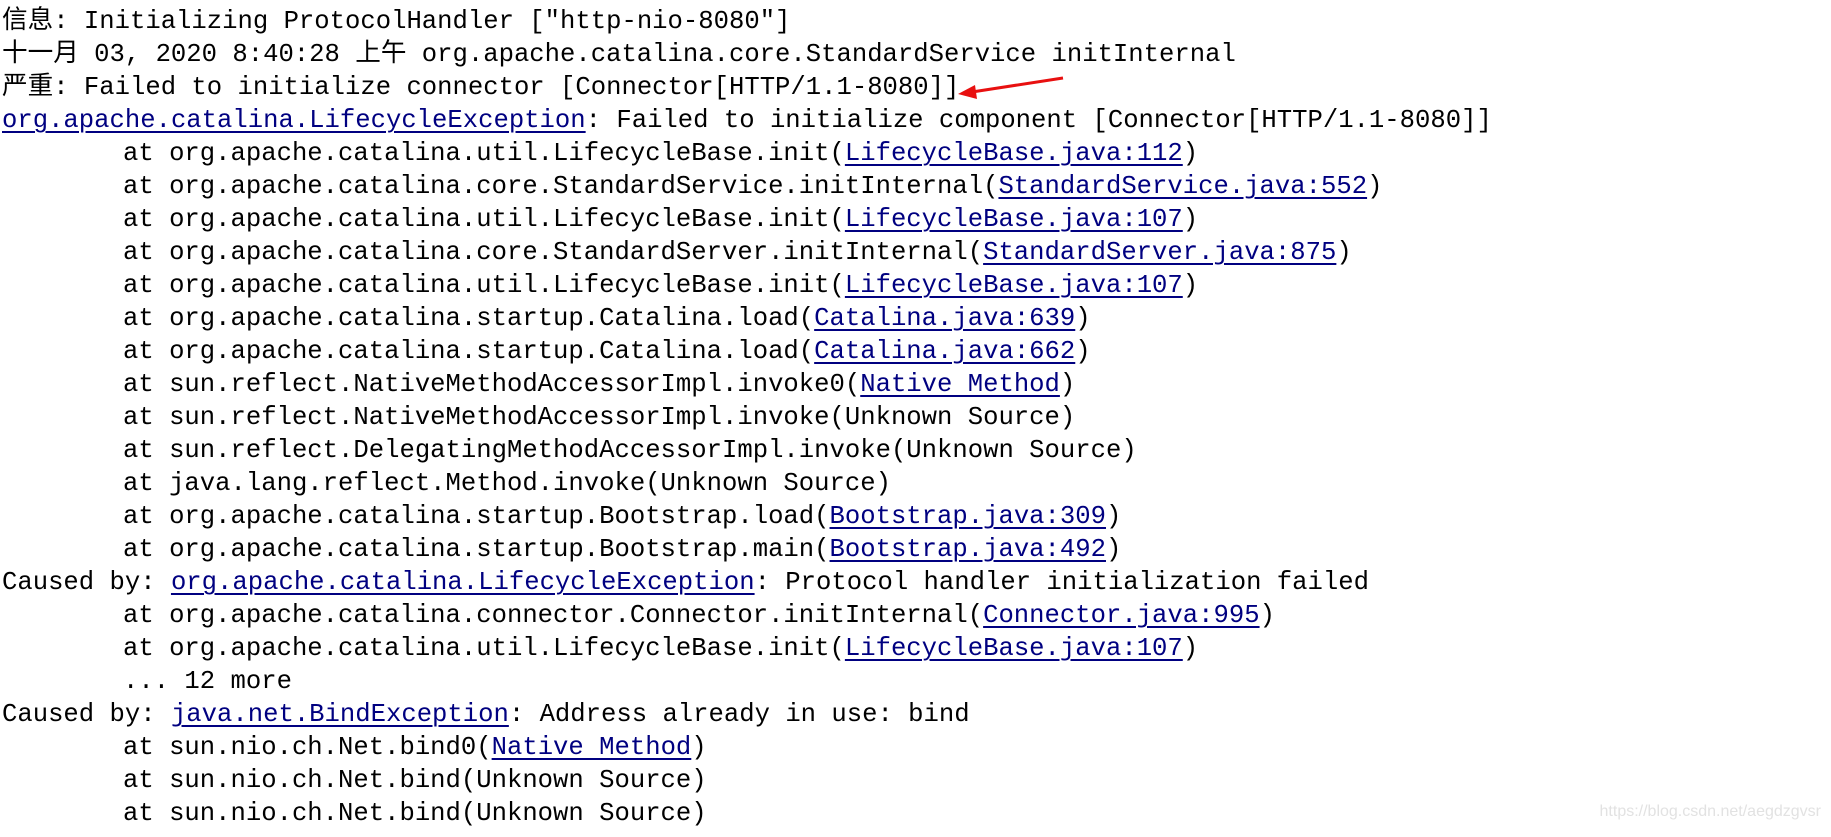 This screenshot has width=1831, height=837. Describe the element at coordinates (1710, 811) in the screenshot. I see `watermark: https://blog.csdn.net/aegdzgvsr` at that location.